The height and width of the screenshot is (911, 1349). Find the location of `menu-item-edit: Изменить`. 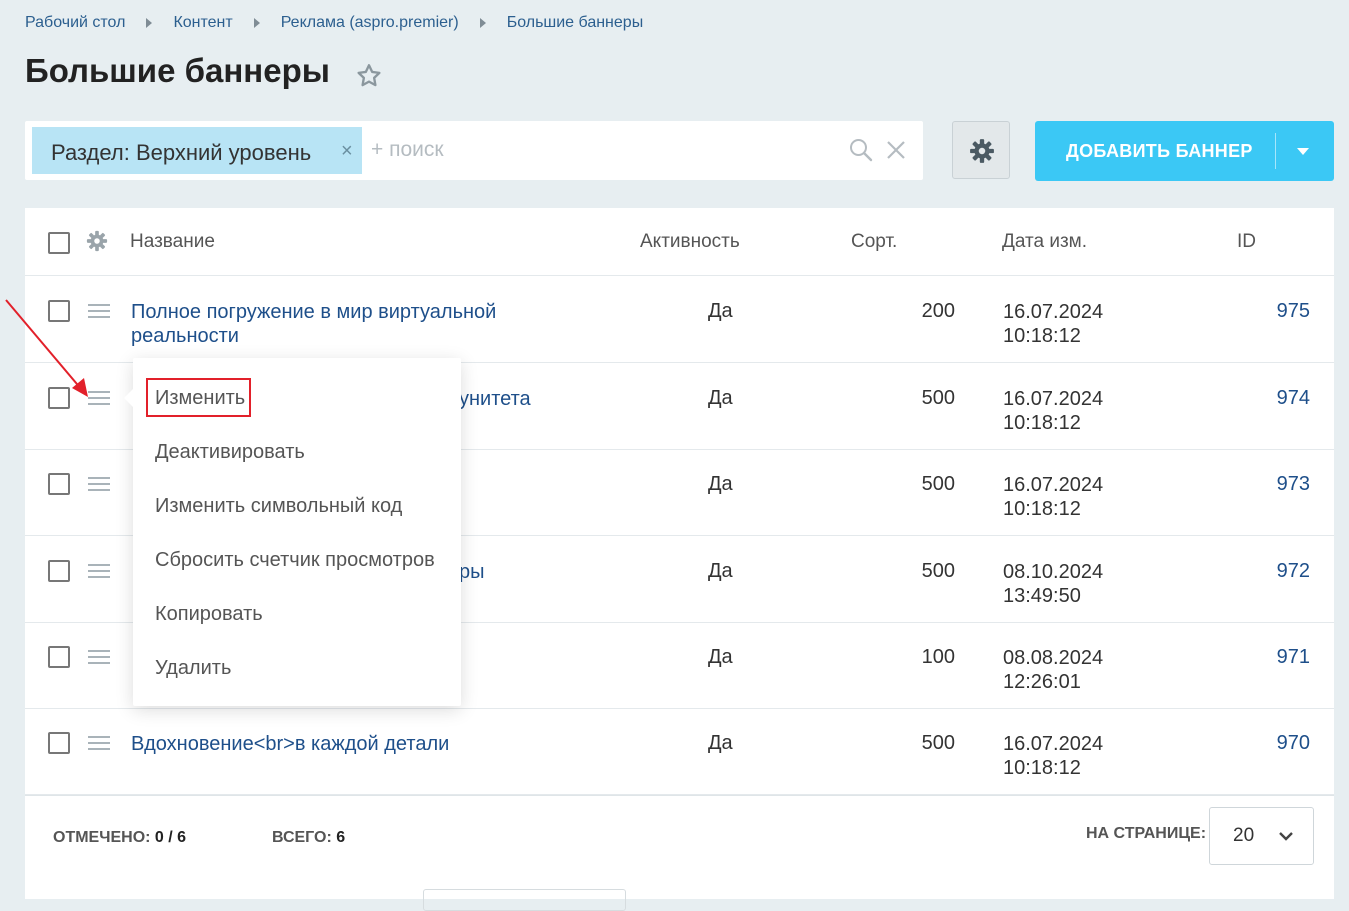

menu-item-edit: Изменить is located at coordinates (200, 398).